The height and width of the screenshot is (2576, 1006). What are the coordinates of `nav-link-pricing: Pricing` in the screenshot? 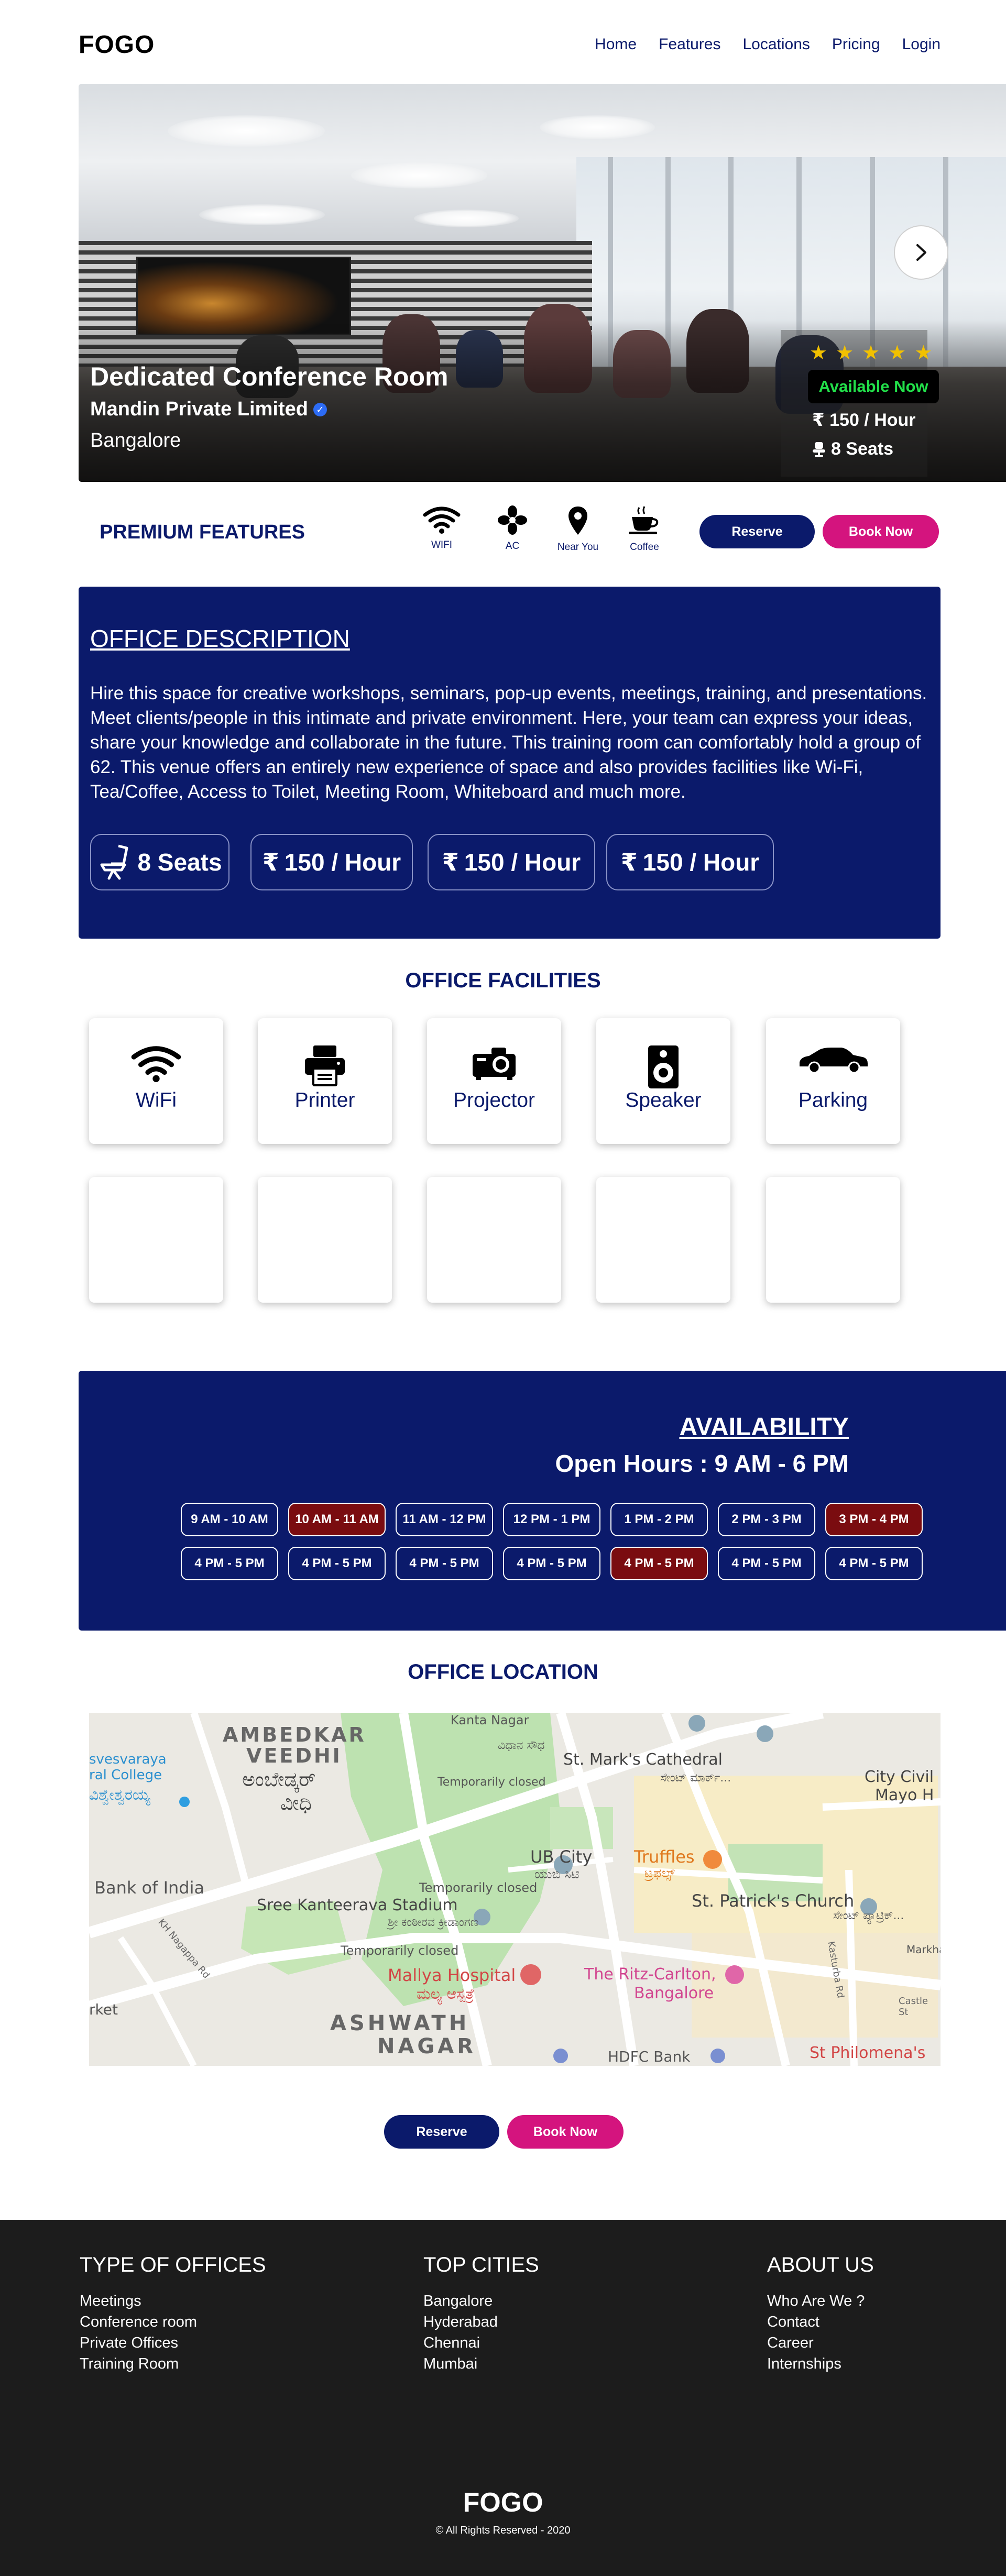 It's located at (856, 44).